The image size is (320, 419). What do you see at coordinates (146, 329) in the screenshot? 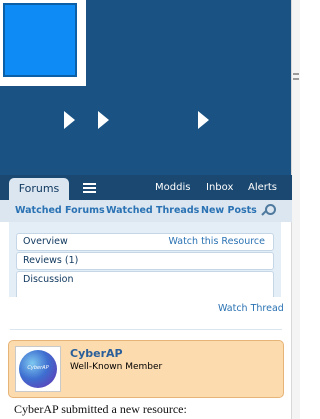
I see `divider` at bounding box center [146, 329].